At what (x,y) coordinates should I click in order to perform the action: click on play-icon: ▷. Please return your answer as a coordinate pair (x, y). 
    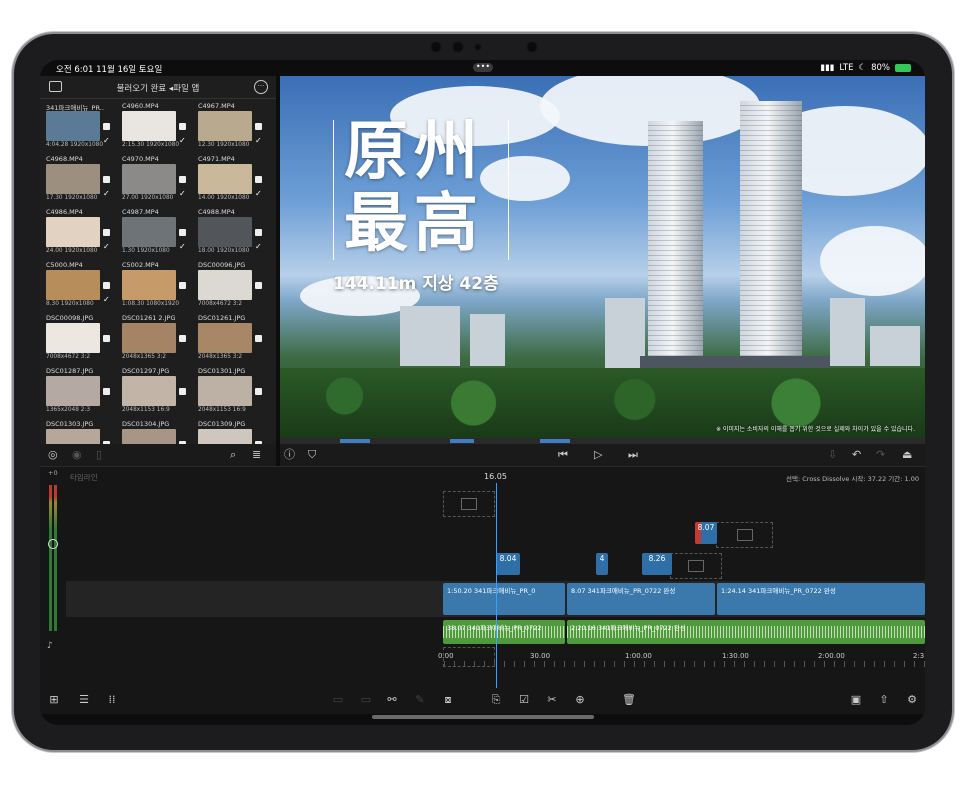
    Looking at the image, I should click on (598, 455).